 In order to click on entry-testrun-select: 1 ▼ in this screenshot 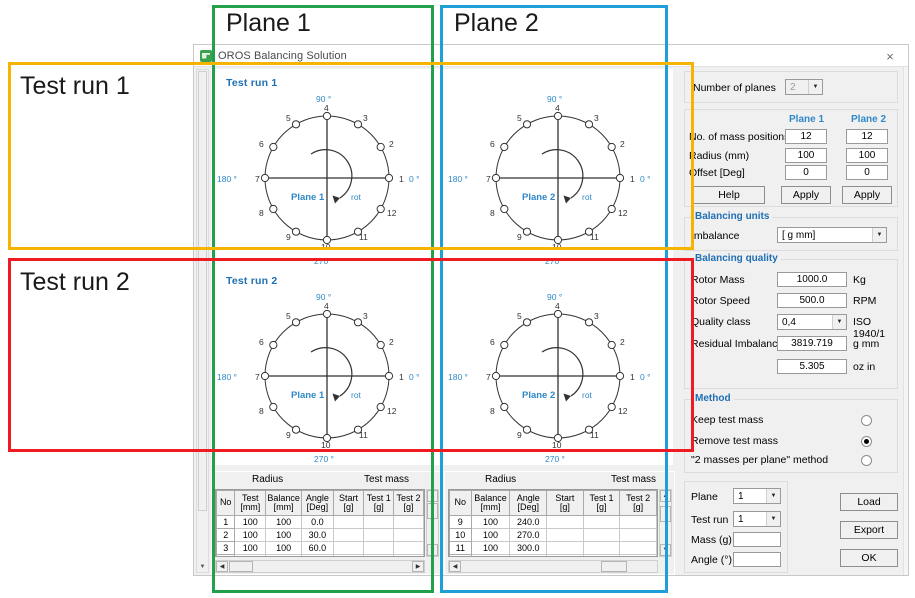, I will do `click(757, 519)`.